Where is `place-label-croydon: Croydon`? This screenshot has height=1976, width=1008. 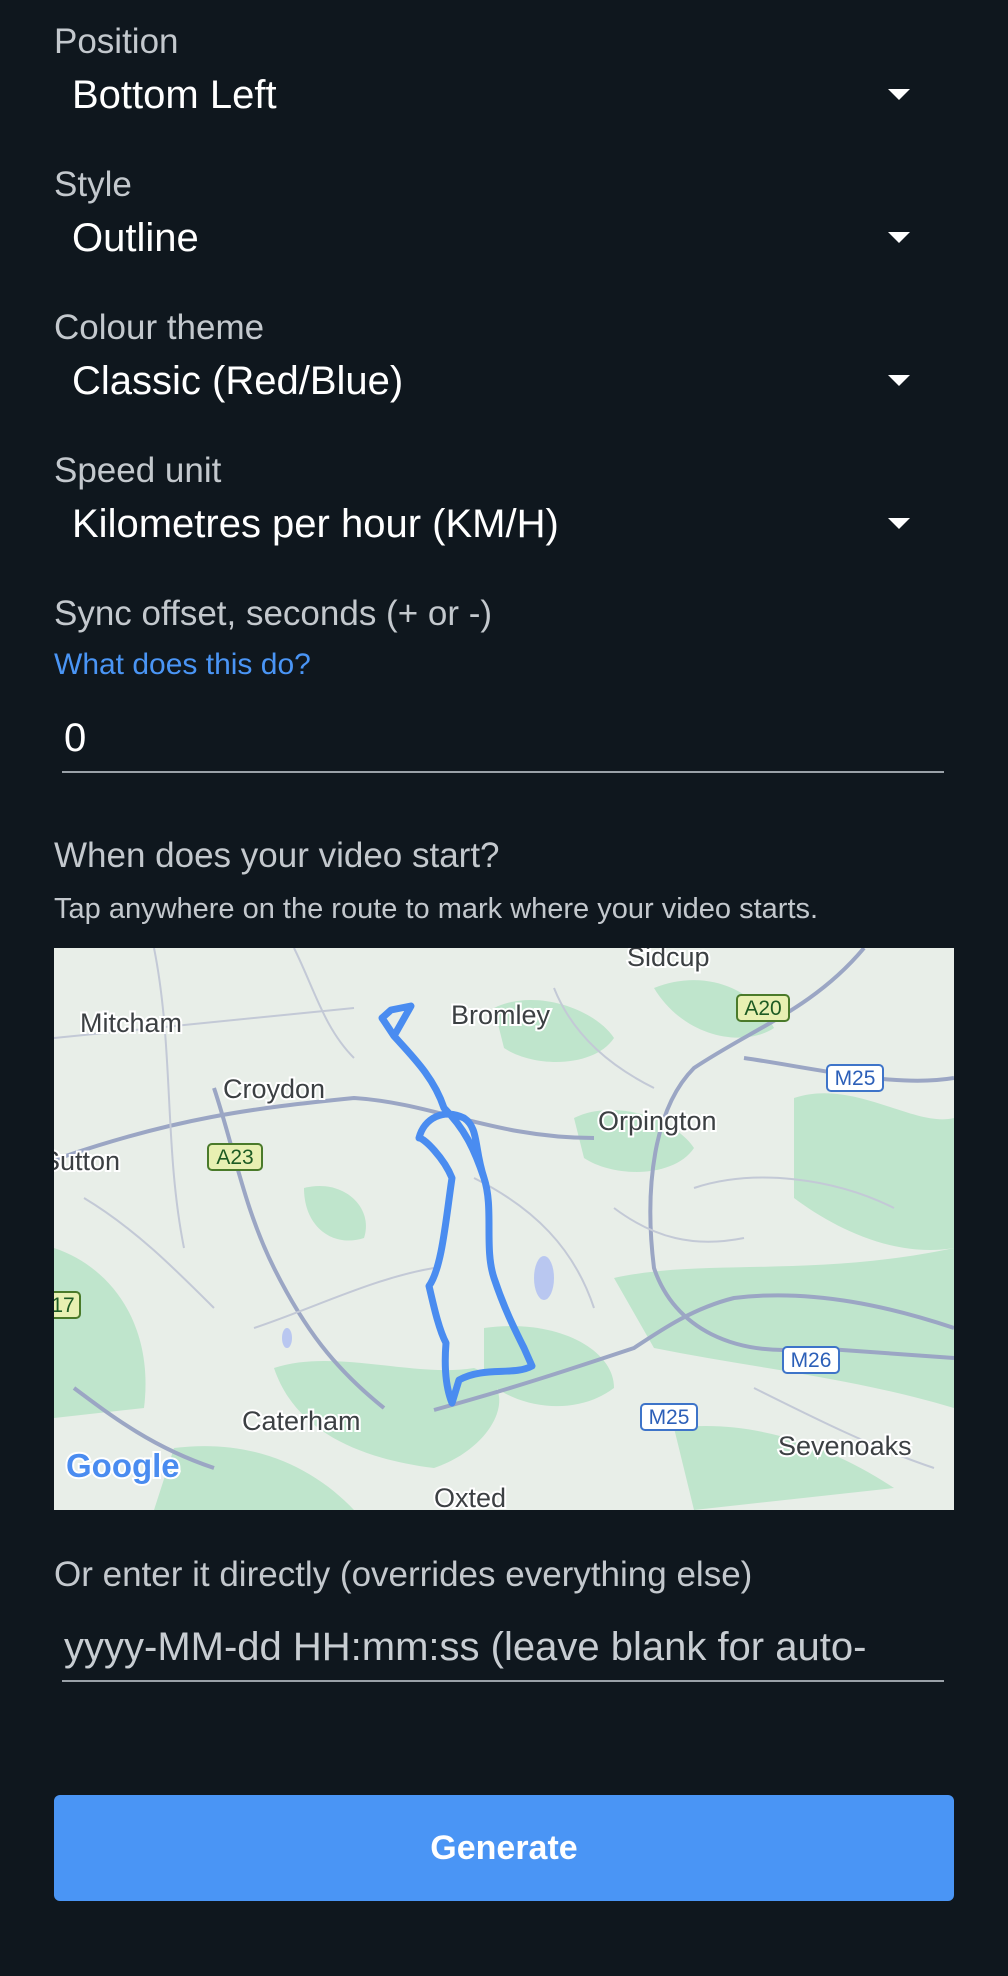 place-label-croydon: Croydon is located at coordinates (274, 1089).